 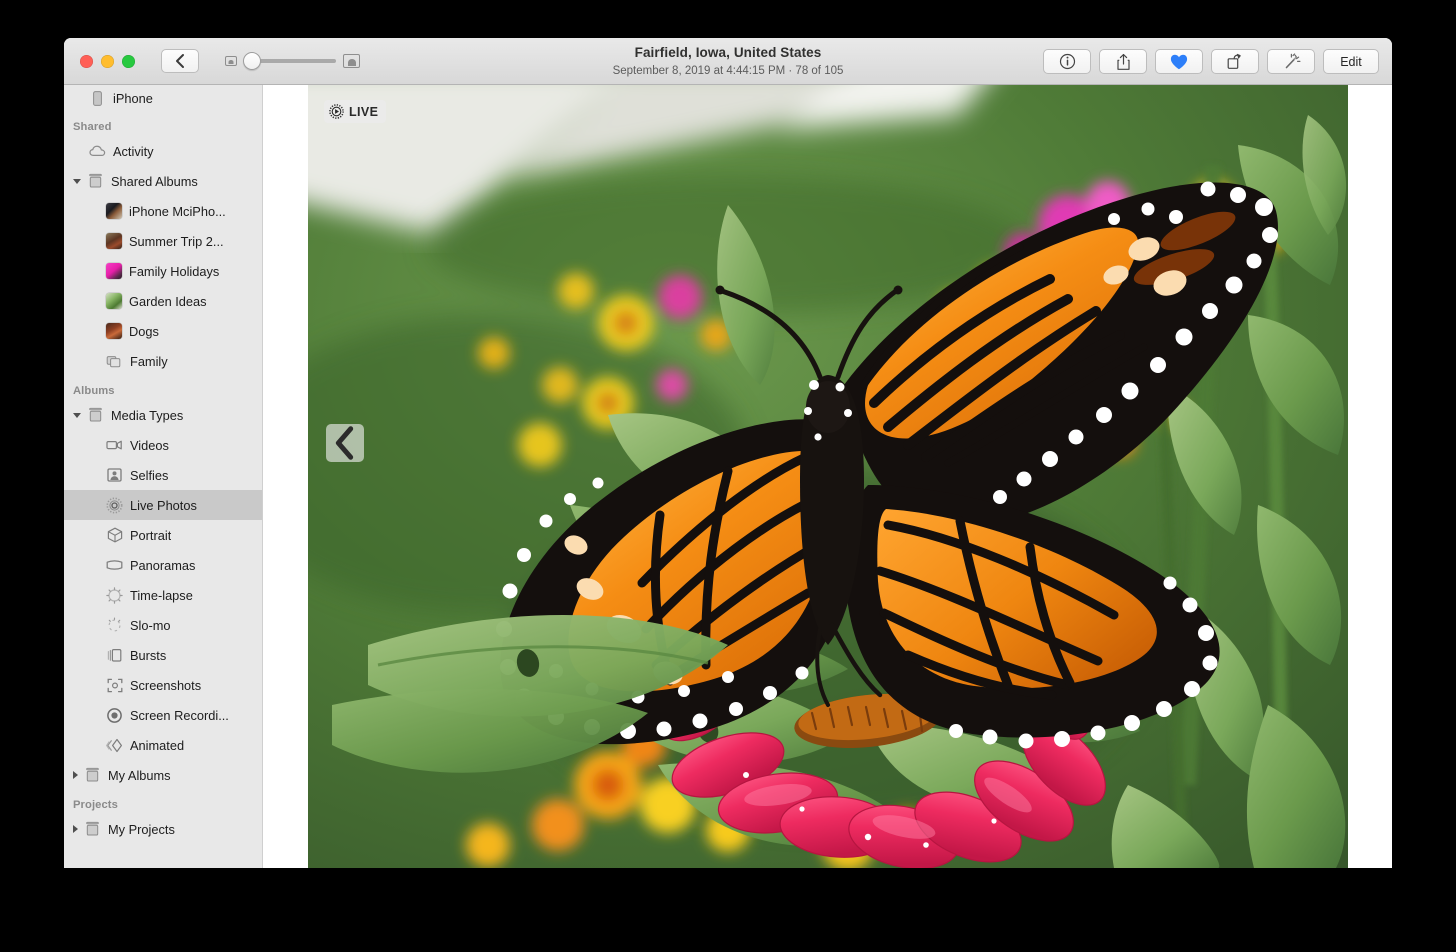 I want to click on cloud-icon, so click(x=97, y=151).